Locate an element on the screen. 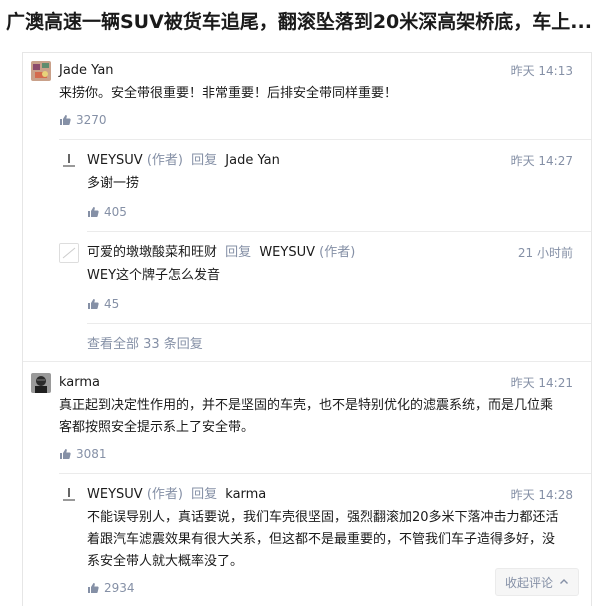 The width and height of the screenshot is (600, 606). comment-author: Jade Yan is located at coordinates (86, 70).